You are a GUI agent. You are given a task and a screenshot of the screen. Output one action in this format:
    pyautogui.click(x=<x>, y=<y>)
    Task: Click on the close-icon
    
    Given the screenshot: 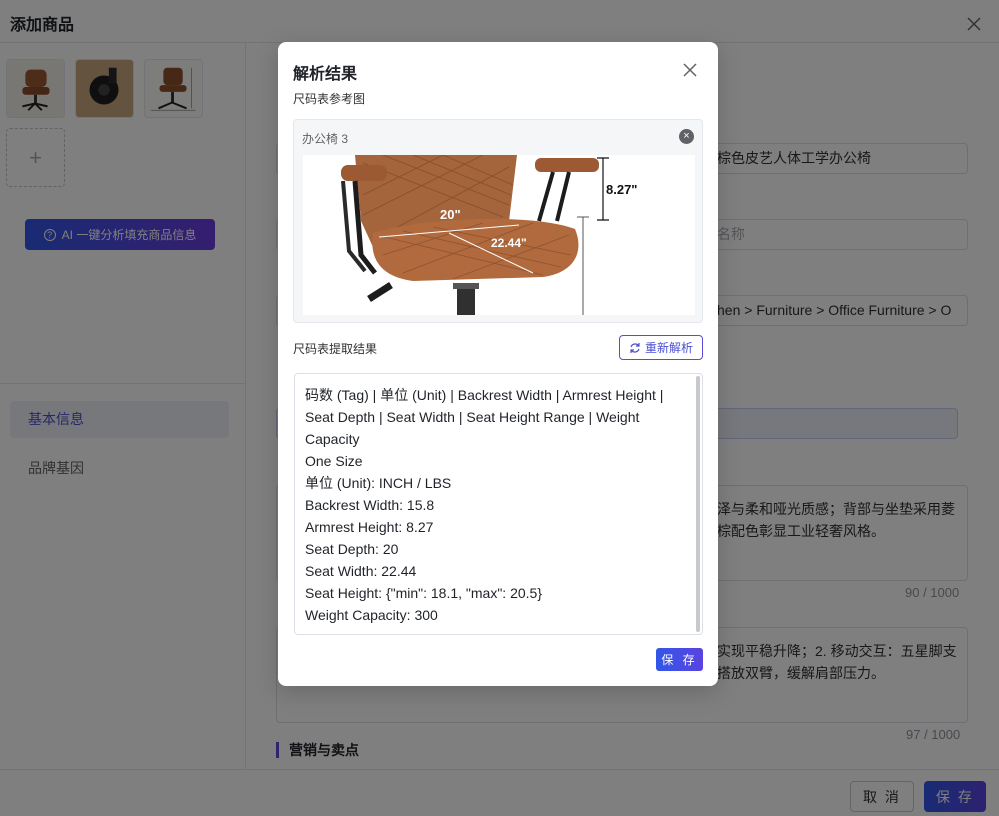 What is the action you would take?
    pyautogui.click(x=690, y=70)
    